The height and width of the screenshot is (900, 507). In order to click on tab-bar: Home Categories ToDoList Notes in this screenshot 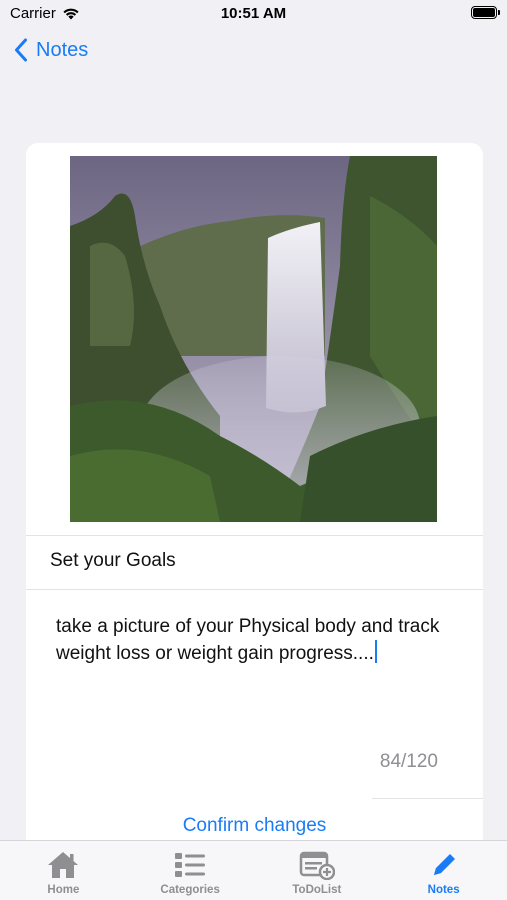, I will do `click(253, 870)`.